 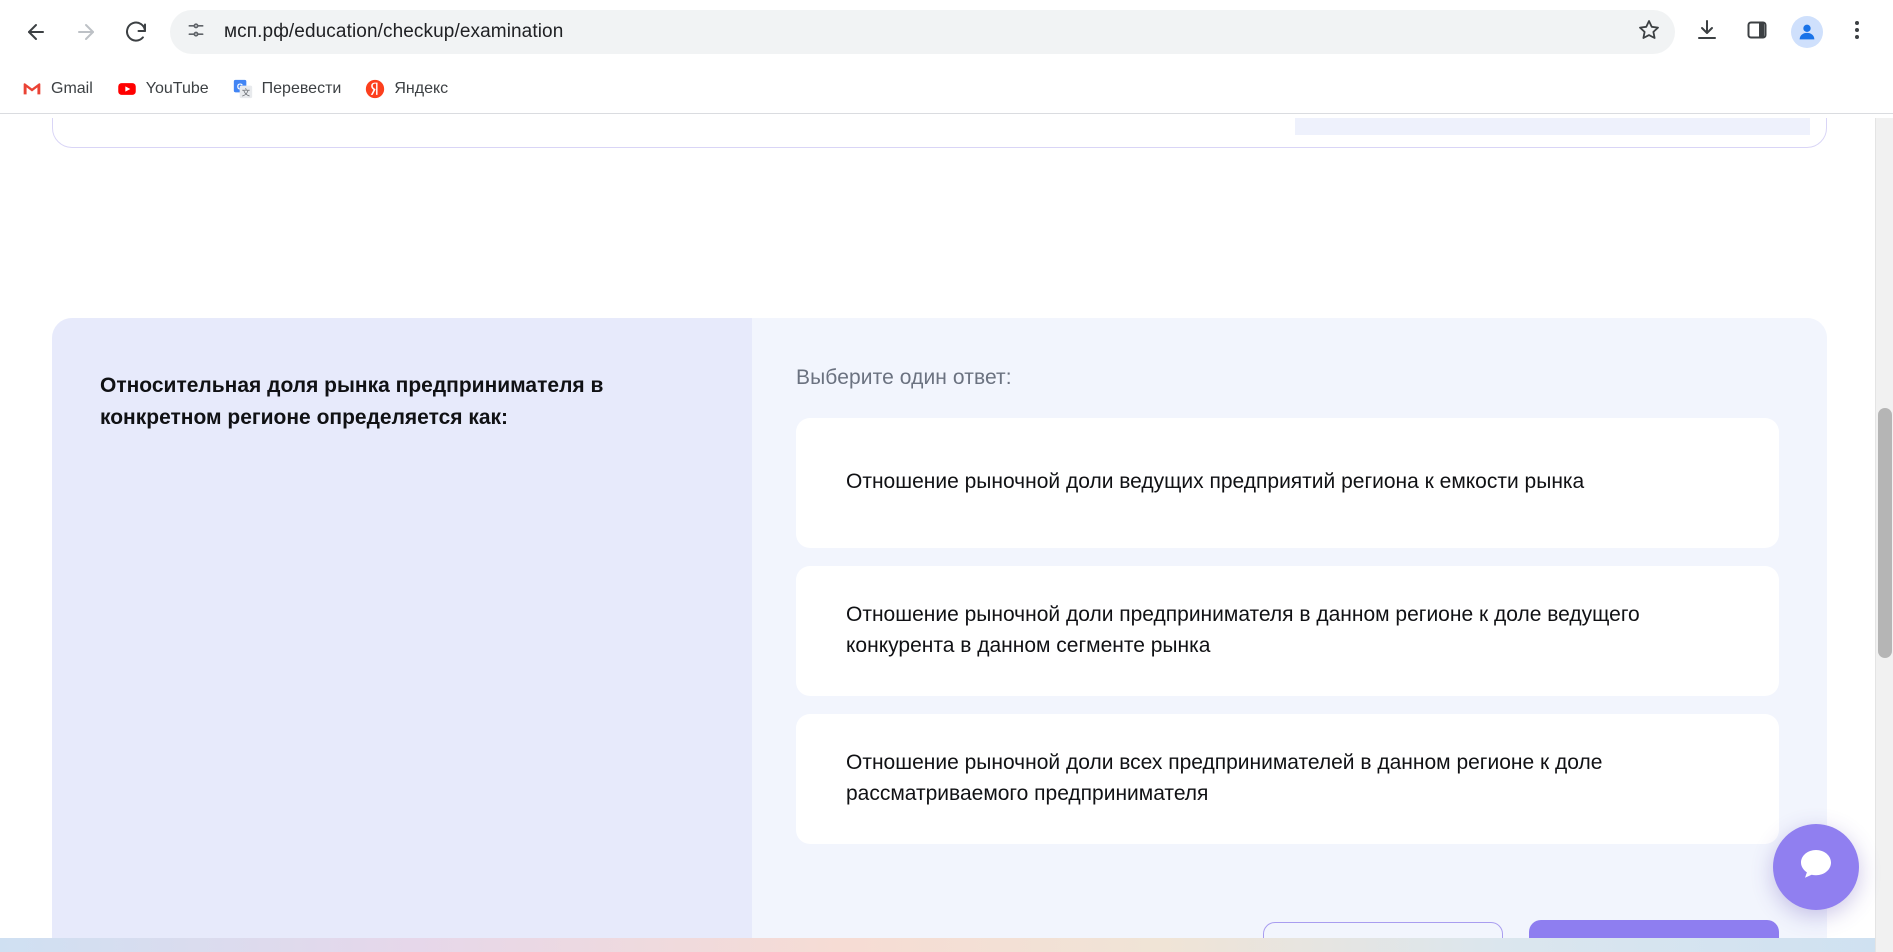 I want to click on three-dot-menu-icon, so click(x=1857, y=32).